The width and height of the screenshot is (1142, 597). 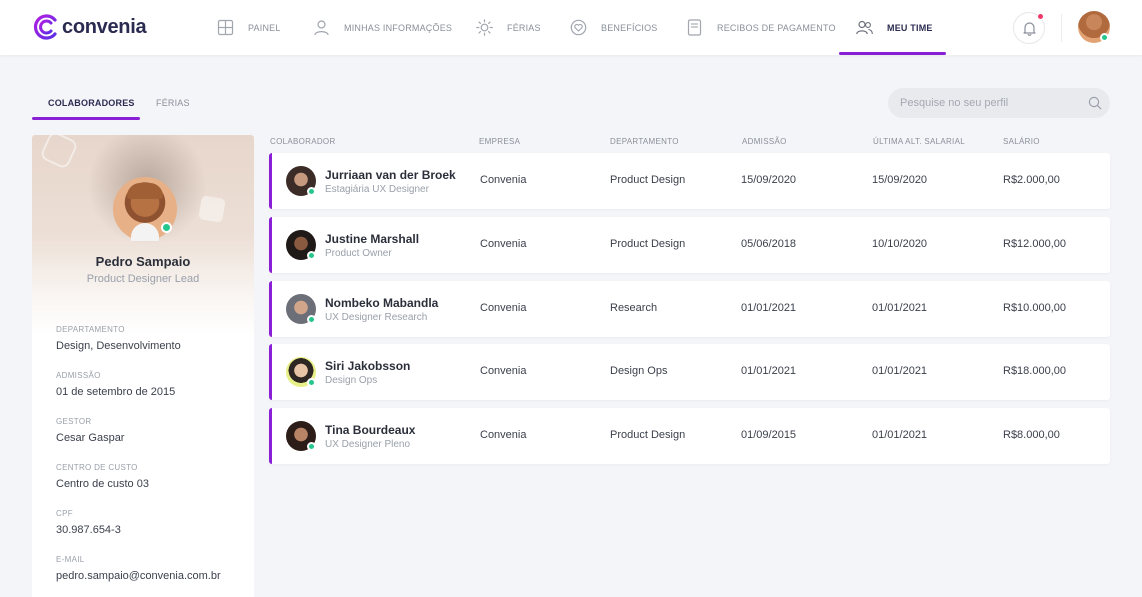 I want to click on notification-badge, so click(x=1040, y=16).